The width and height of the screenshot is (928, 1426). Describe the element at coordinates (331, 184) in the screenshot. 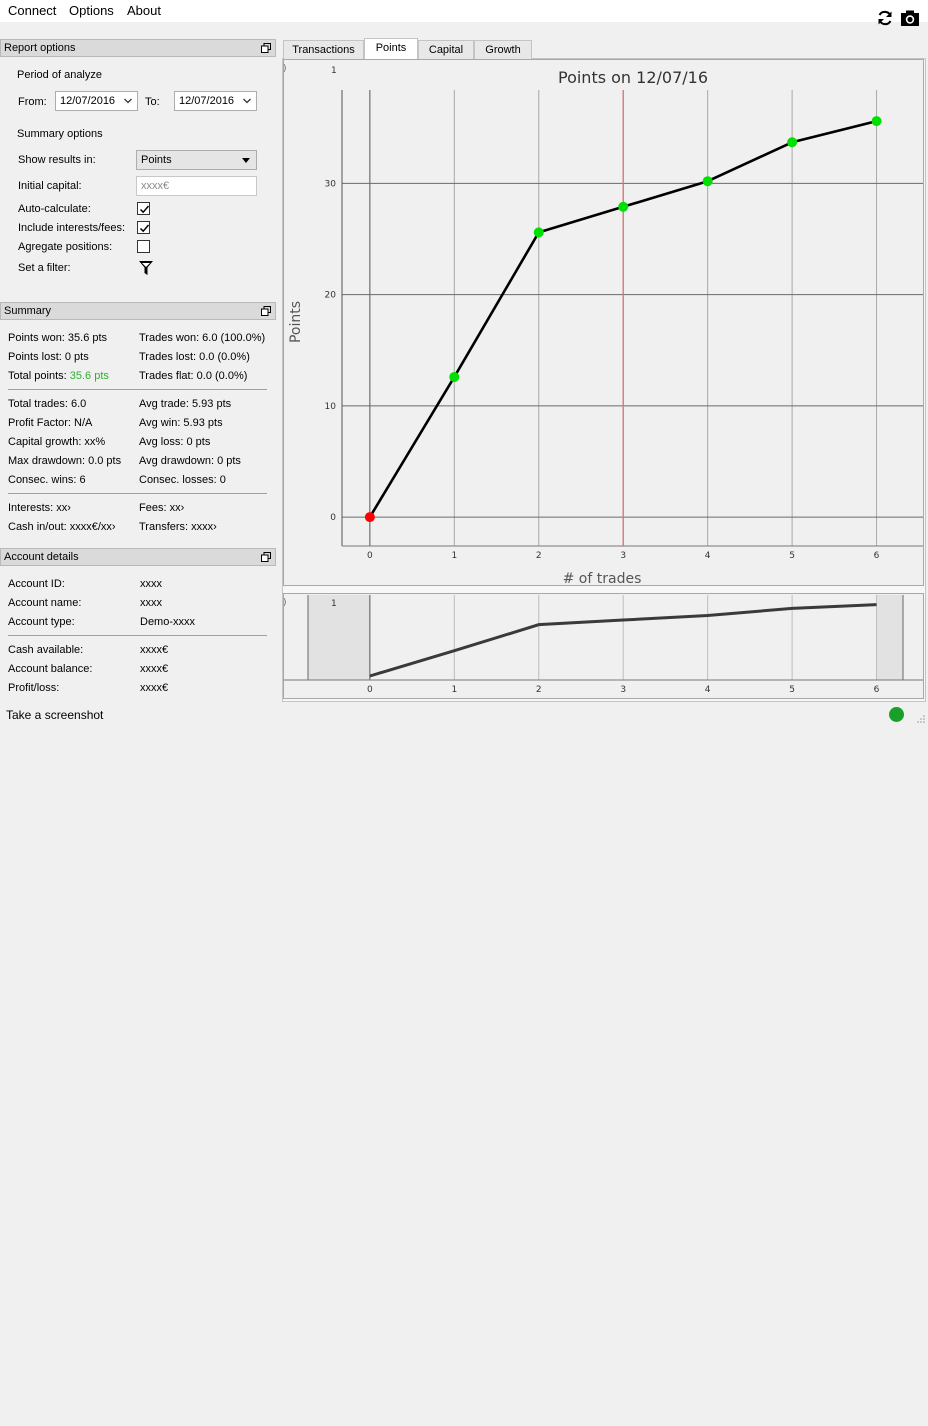

I see `y-tick-label: 30` at that location.